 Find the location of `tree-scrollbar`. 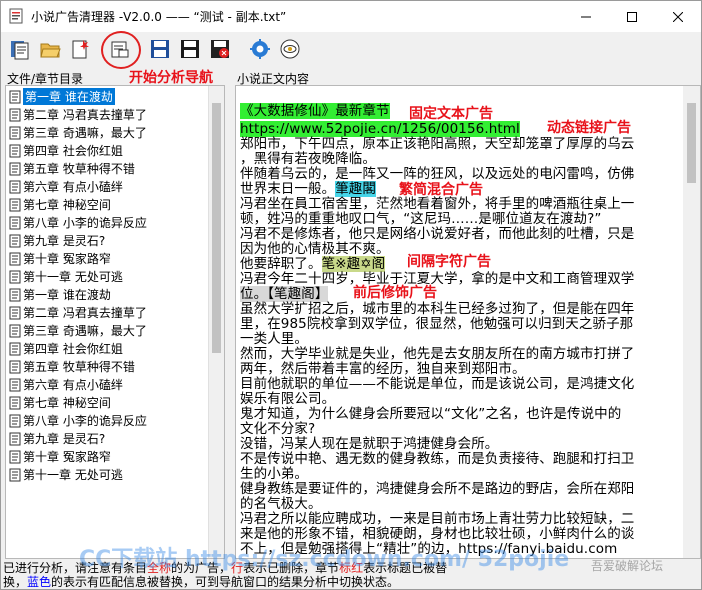

tree-scrollbar is located at coordinates (216, 322).